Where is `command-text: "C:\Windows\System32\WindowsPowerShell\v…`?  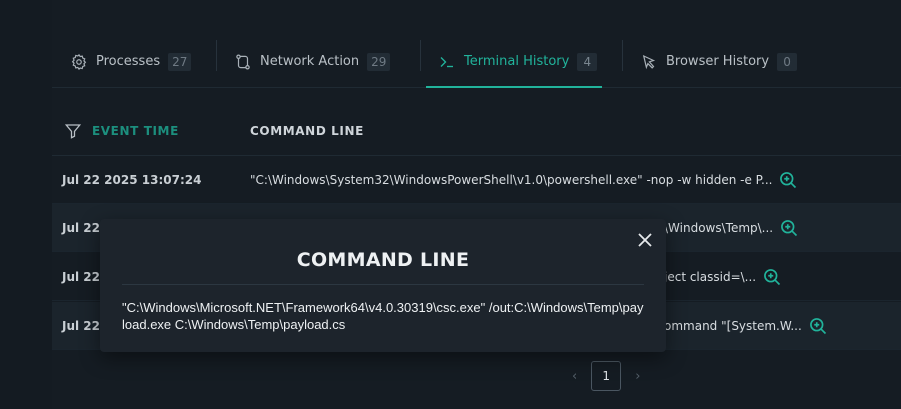 command-text: "C:\Windows\System32\WindowsPowerShell\v… is located at coordinates (511, 179).